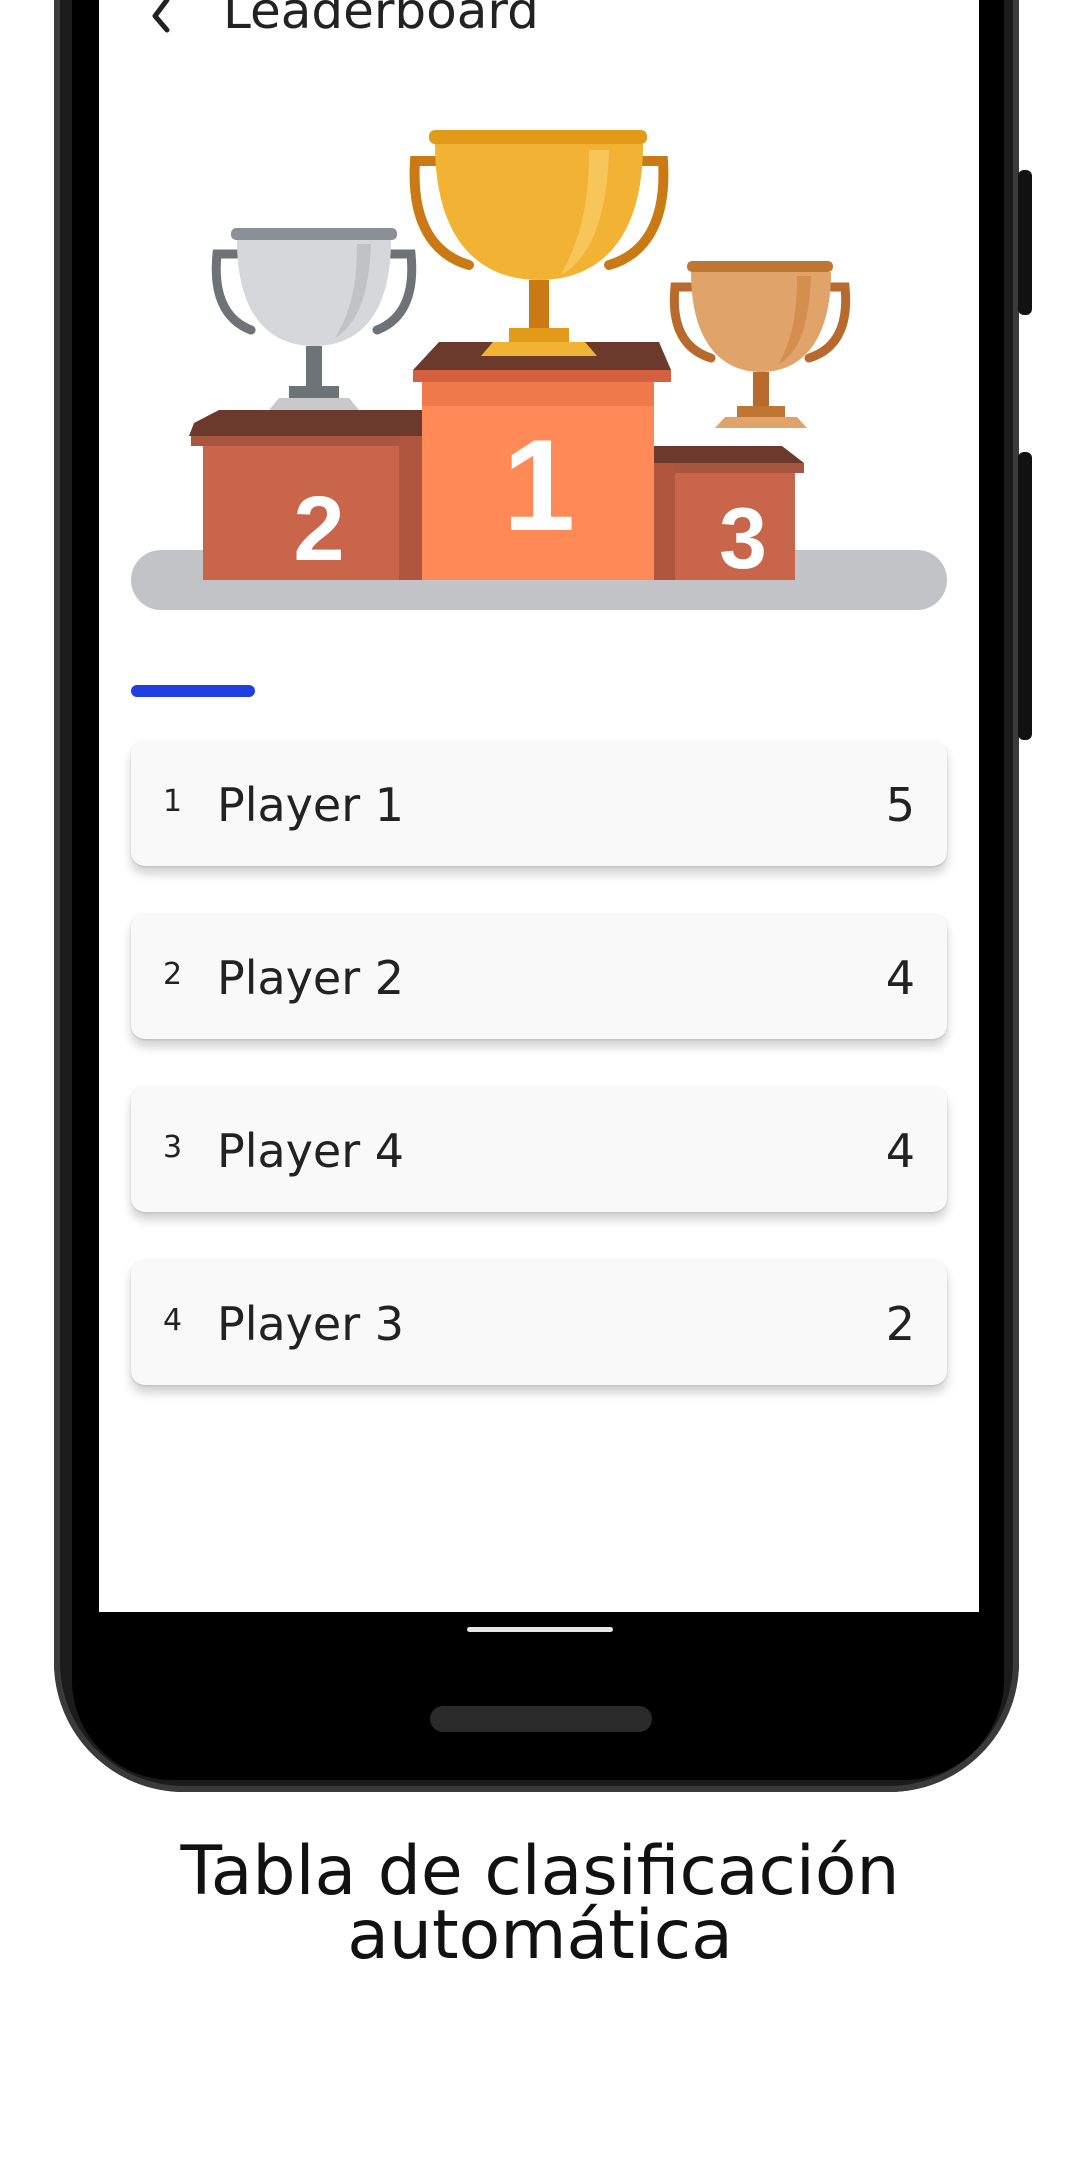  I want to click on podium-third: 3, so click(729, 516).